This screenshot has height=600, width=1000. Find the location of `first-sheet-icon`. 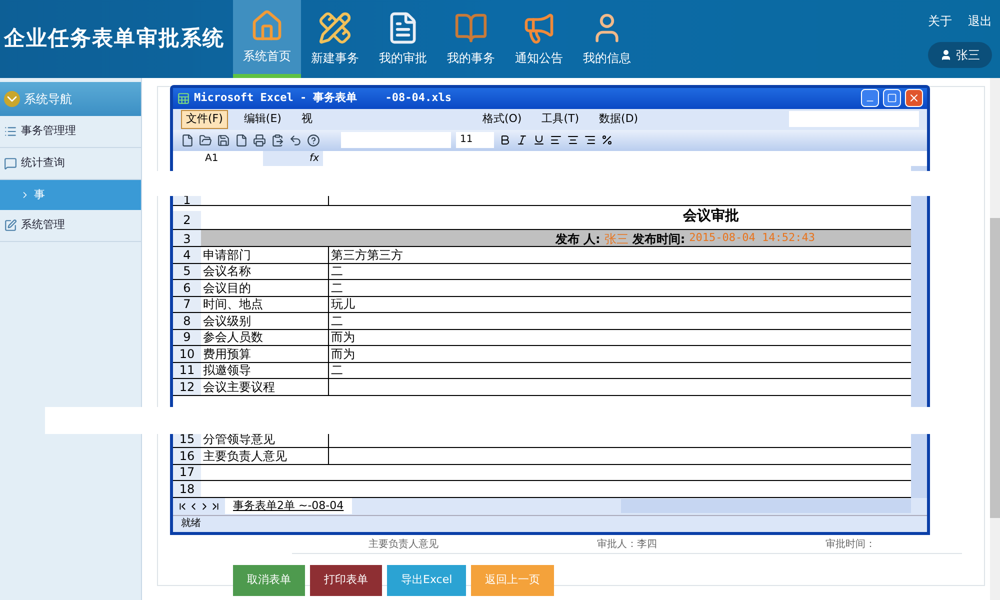

first-sheet-icon is located at coordinates (182, 506).